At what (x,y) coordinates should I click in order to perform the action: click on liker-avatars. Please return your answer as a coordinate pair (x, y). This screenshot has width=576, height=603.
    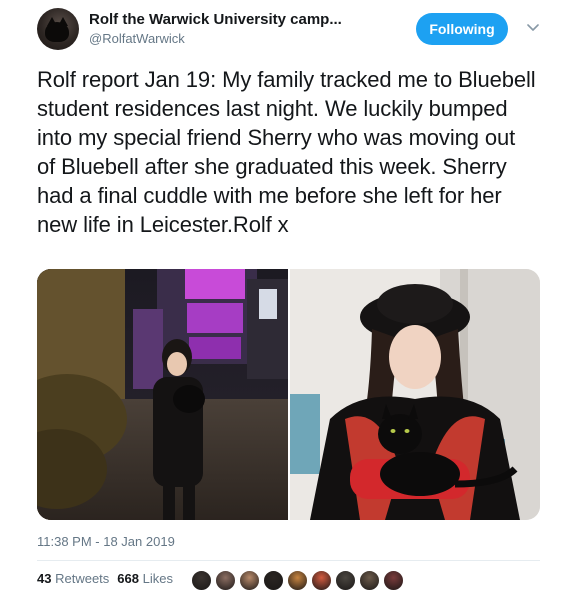
    Looking at the image, I should click on (299, 580).